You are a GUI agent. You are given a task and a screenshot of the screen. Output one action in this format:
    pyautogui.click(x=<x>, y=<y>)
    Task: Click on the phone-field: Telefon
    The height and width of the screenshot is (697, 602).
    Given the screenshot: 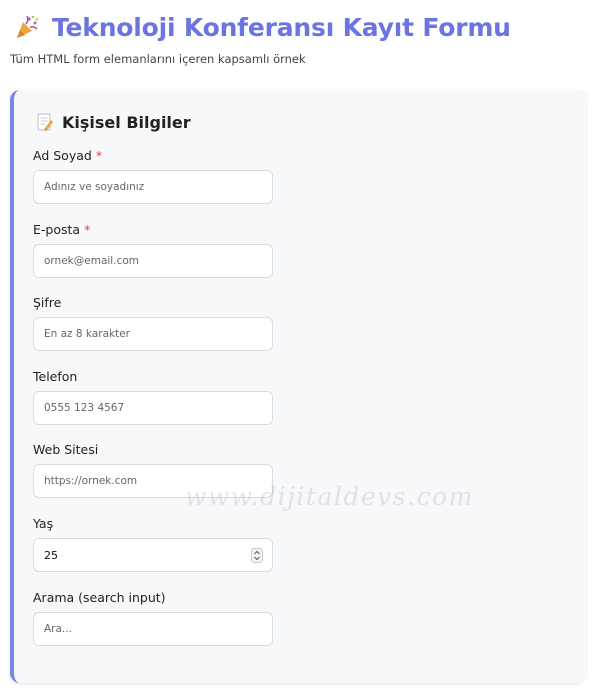 What is the action you would take?
    pyautogui.click(x=153, y=397)
    